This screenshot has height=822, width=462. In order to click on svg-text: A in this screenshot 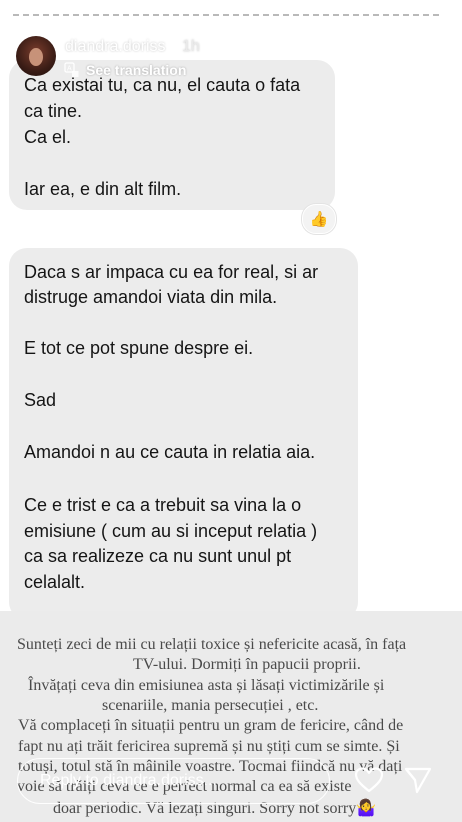, I will do `click(69, 69)`.